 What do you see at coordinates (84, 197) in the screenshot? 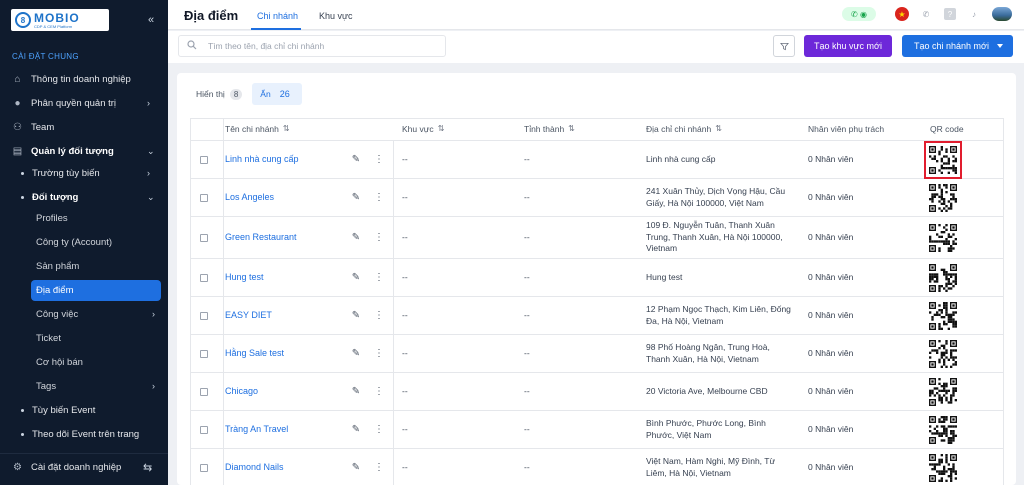
I see `sidebar-item-objects: Đối tượng ⌄` at bounding box center [84, 197].